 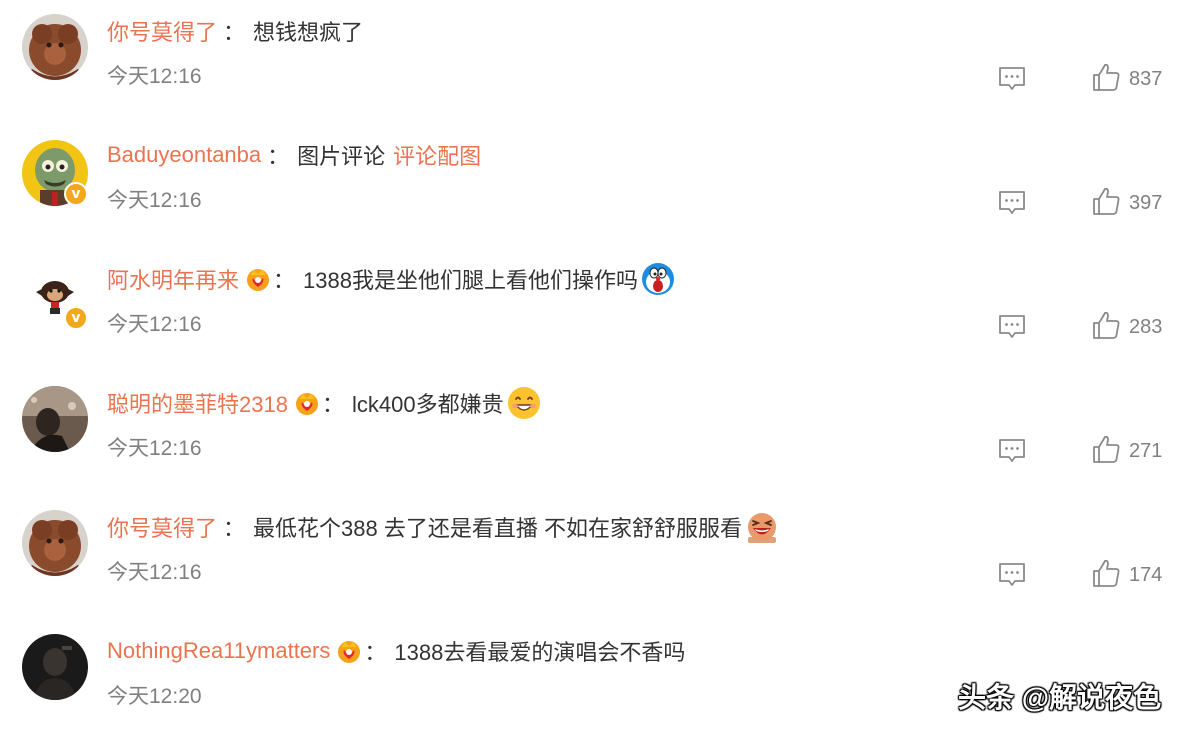 I want to click on username-link: 聪明的墨菲特2318, so click(x=197, y=403).